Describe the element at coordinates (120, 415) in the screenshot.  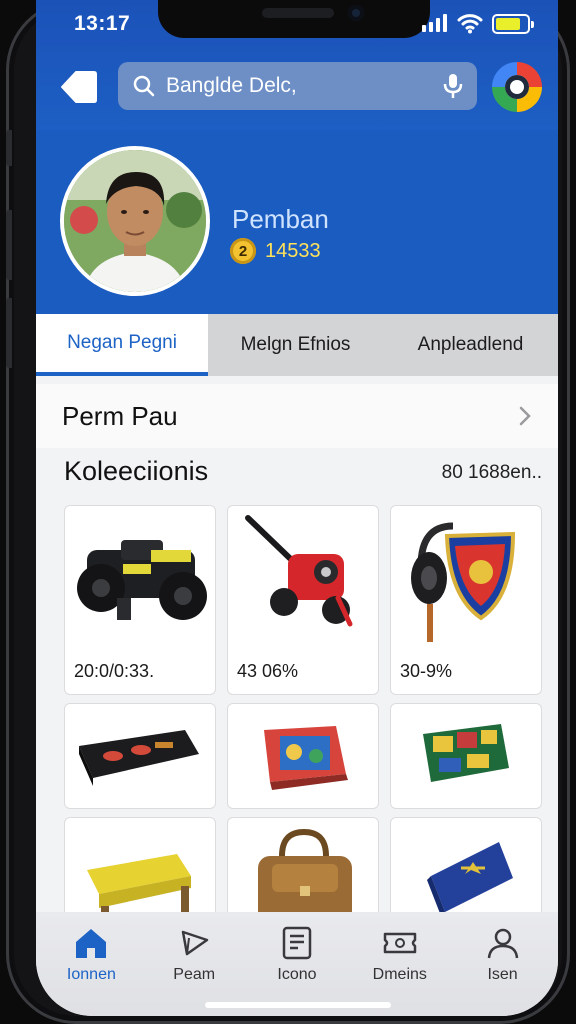
I see `section-title: Perm Pau` at that location.